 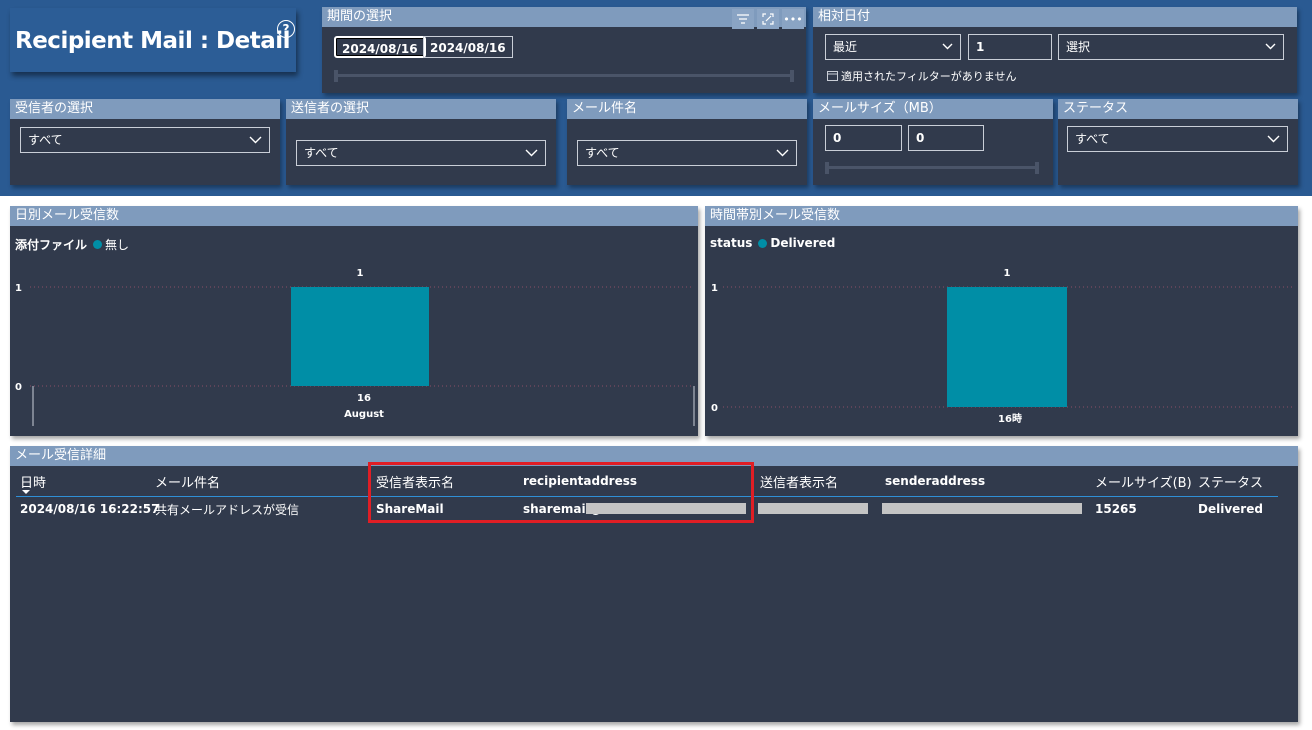 I want to click on period-slicer: 期間の選択 ••• 2024/08/16 2024/08/16, so click(x=564, y=50).